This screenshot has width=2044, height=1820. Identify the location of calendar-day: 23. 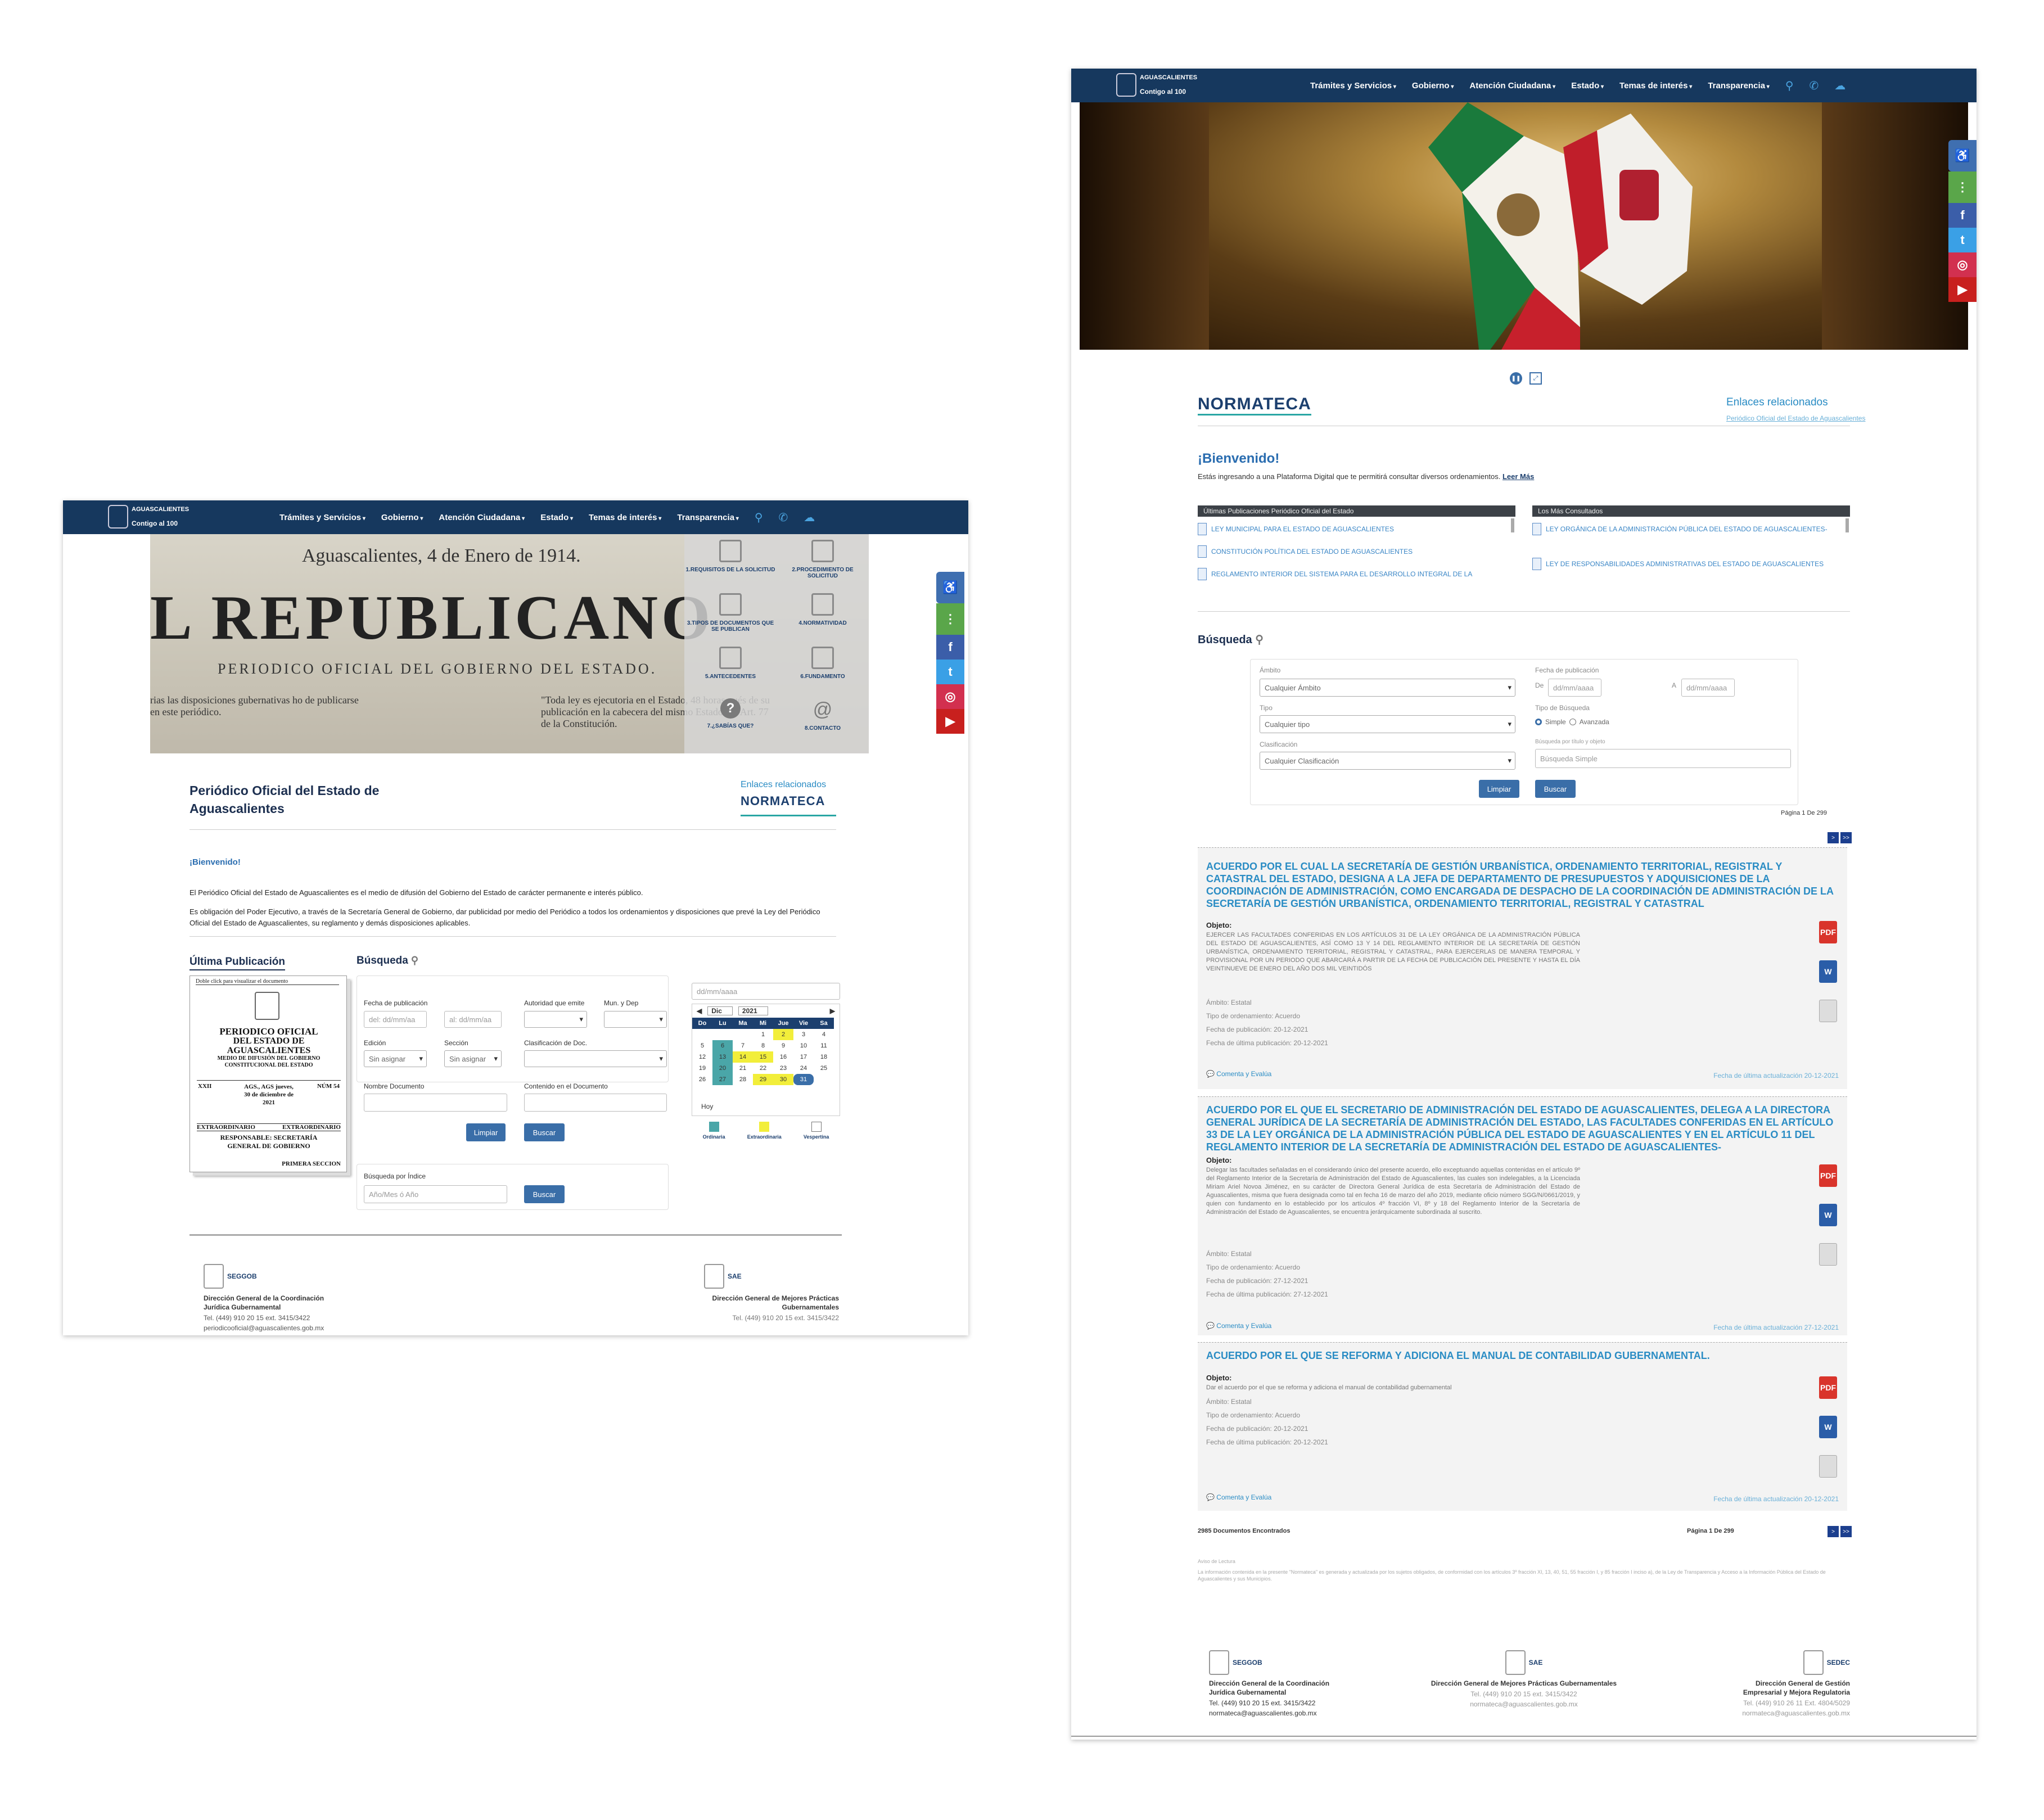
(783, 1068).